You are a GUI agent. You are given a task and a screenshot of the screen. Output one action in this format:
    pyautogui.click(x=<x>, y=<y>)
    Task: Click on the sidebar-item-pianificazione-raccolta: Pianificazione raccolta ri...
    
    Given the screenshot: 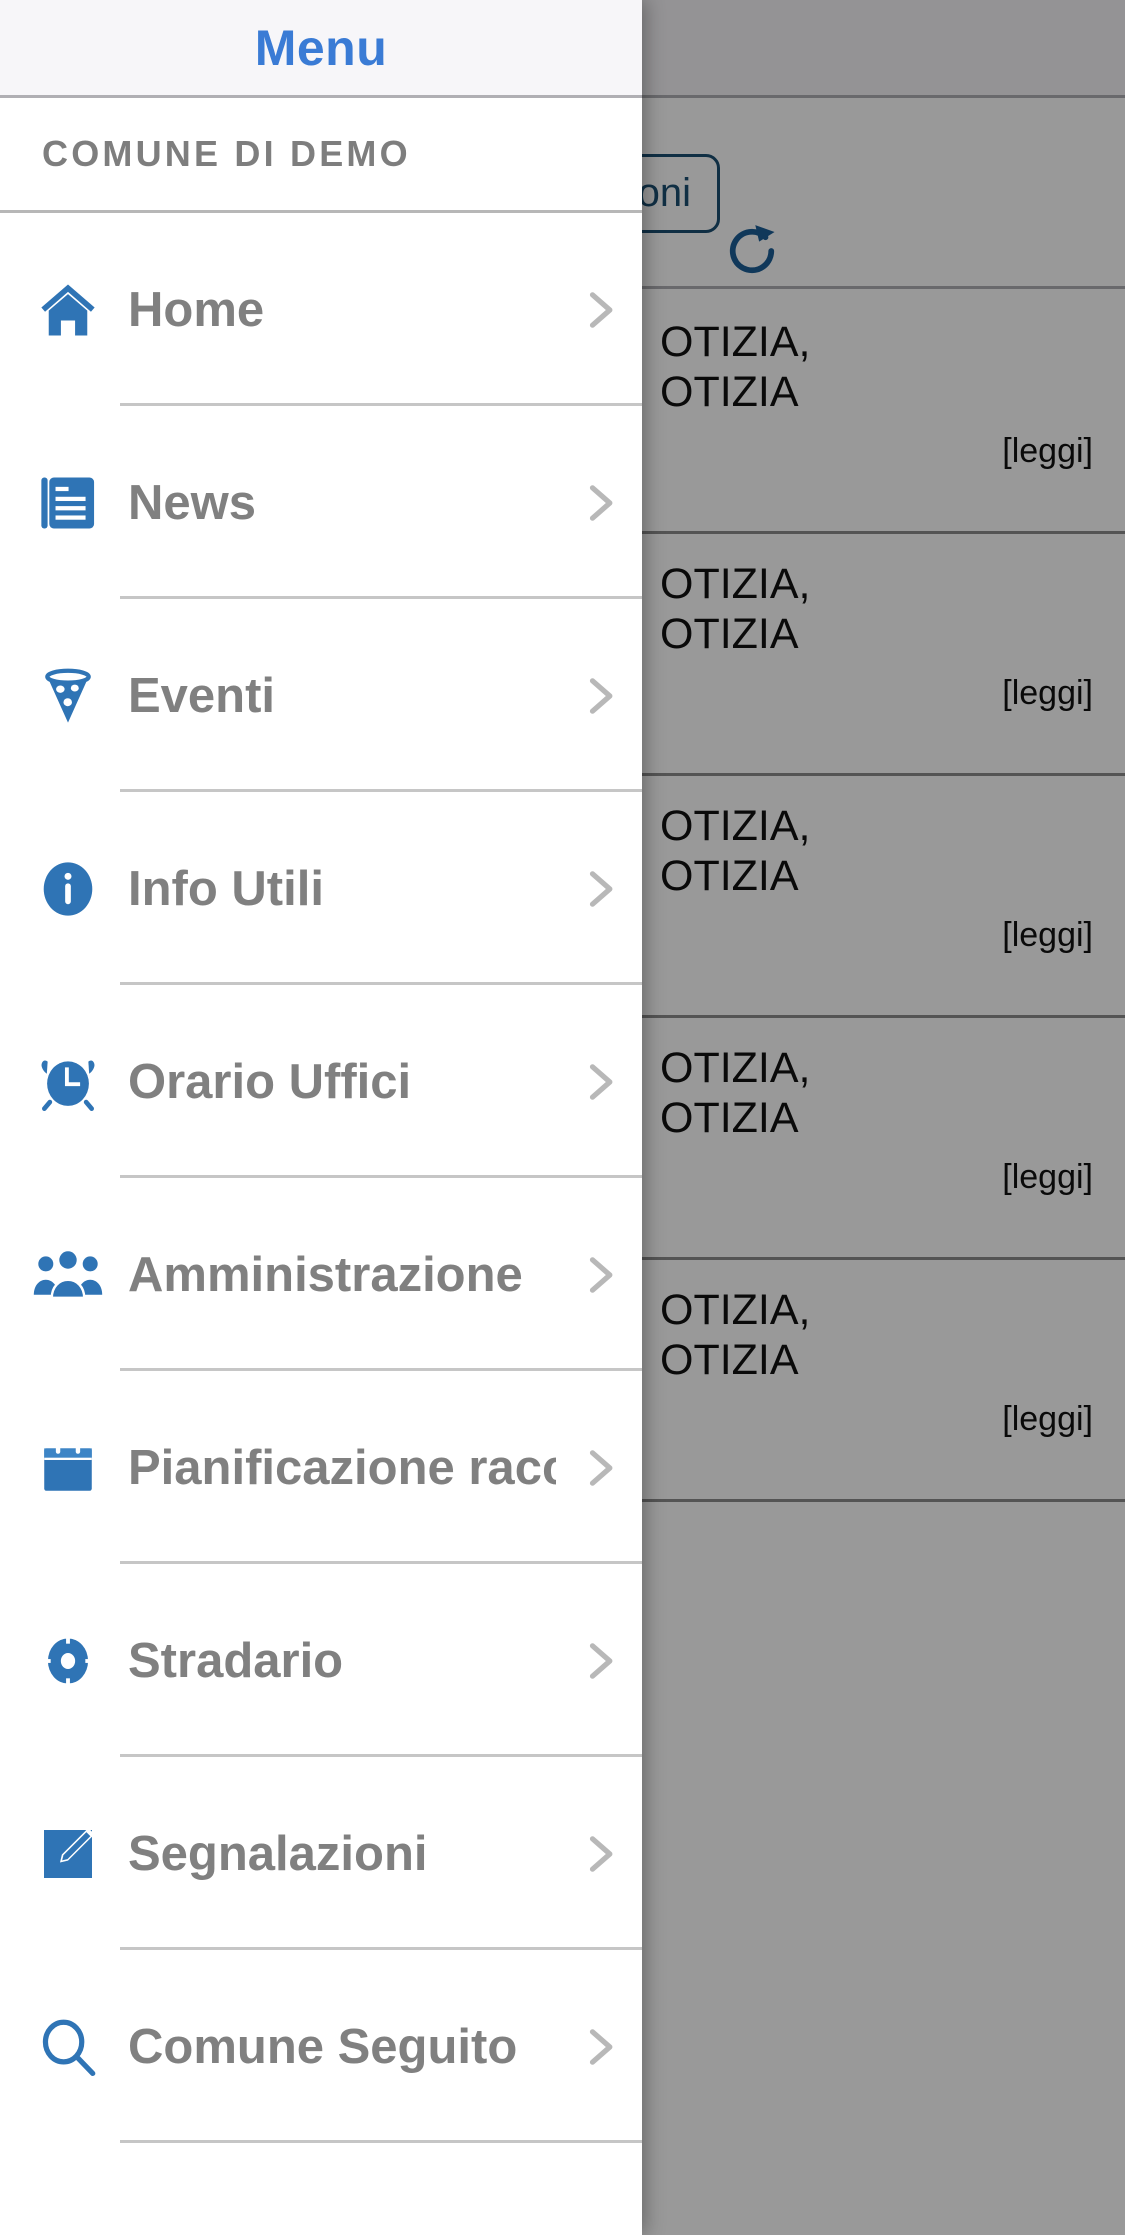 What is the action you would take?
    pyautogui.click(x=321, y=1467)
    